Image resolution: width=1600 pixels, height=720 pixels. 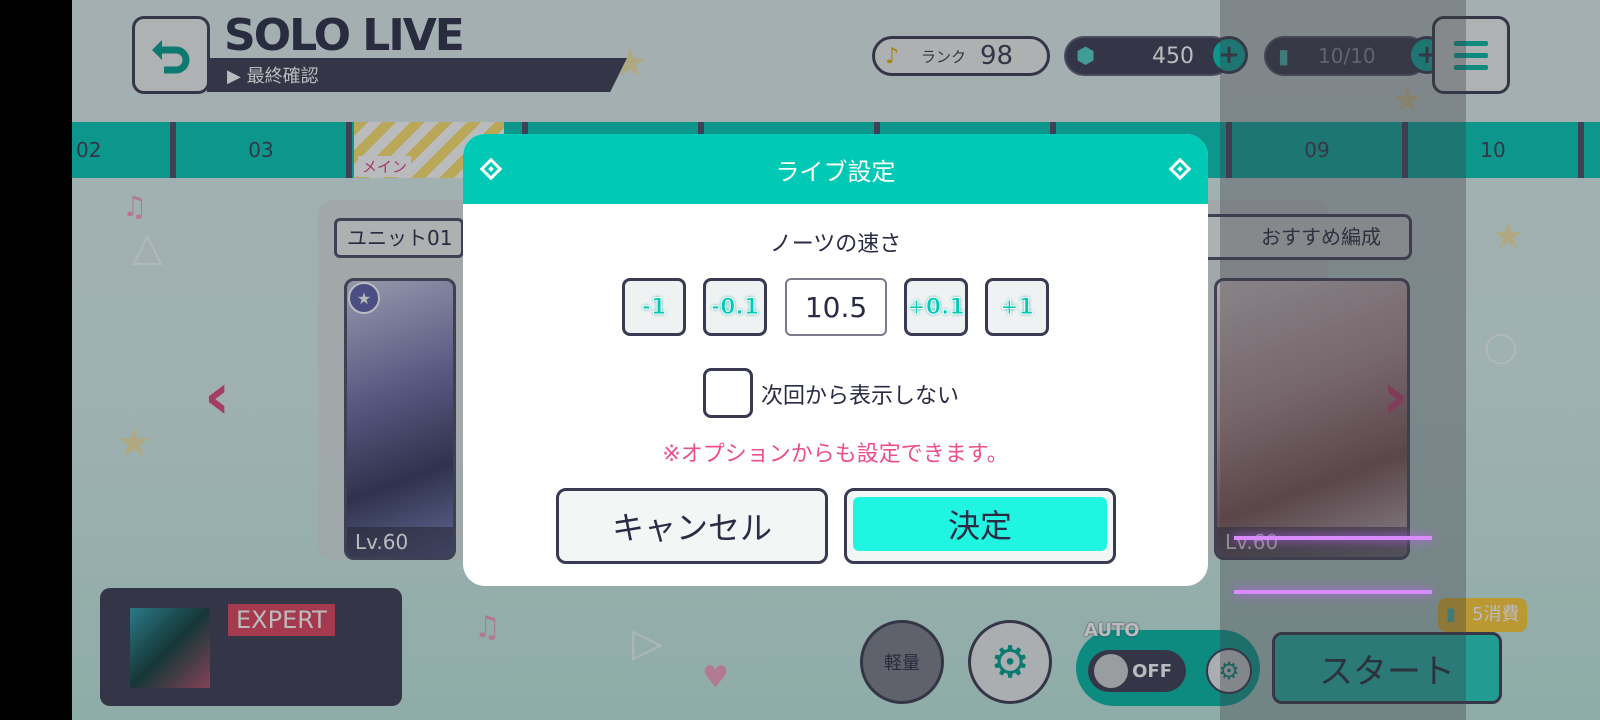 I want to click on speed-plus-one-button: +1, so click(x=1017, y=307).